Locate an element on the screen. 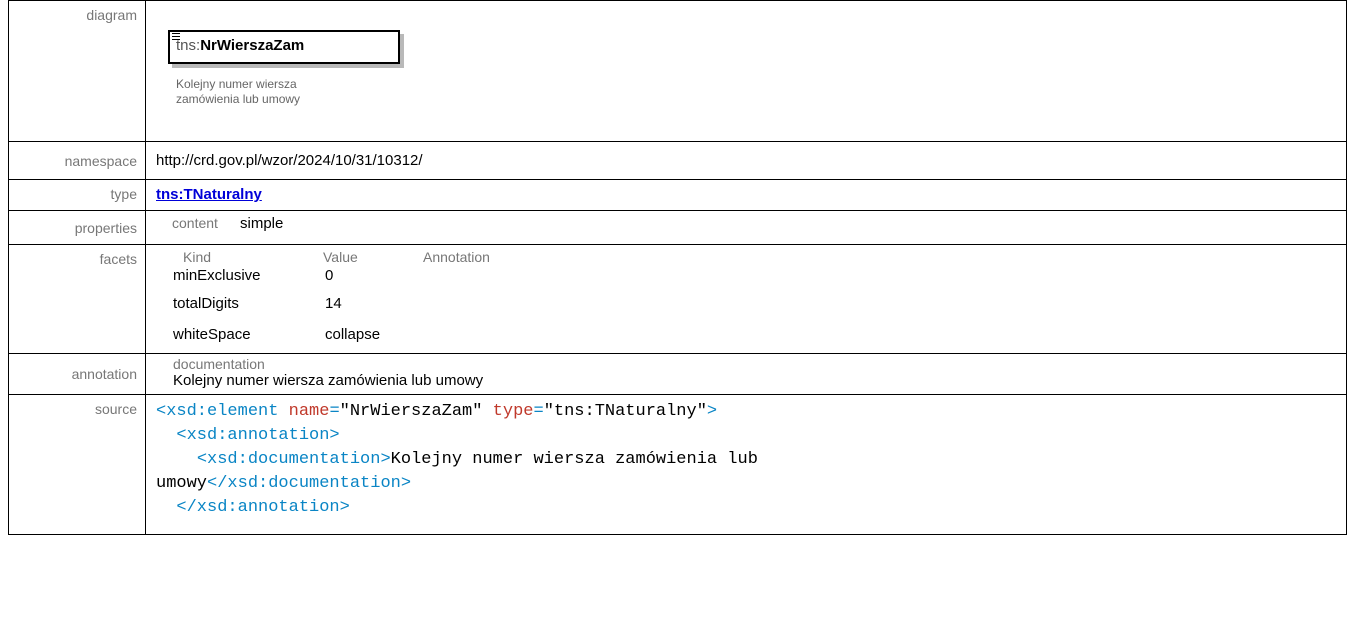 Image resolution: width=1348 pixels, height=634 pixels. type-row: type tns:TNaturalny is located at coordinates (677, 195).